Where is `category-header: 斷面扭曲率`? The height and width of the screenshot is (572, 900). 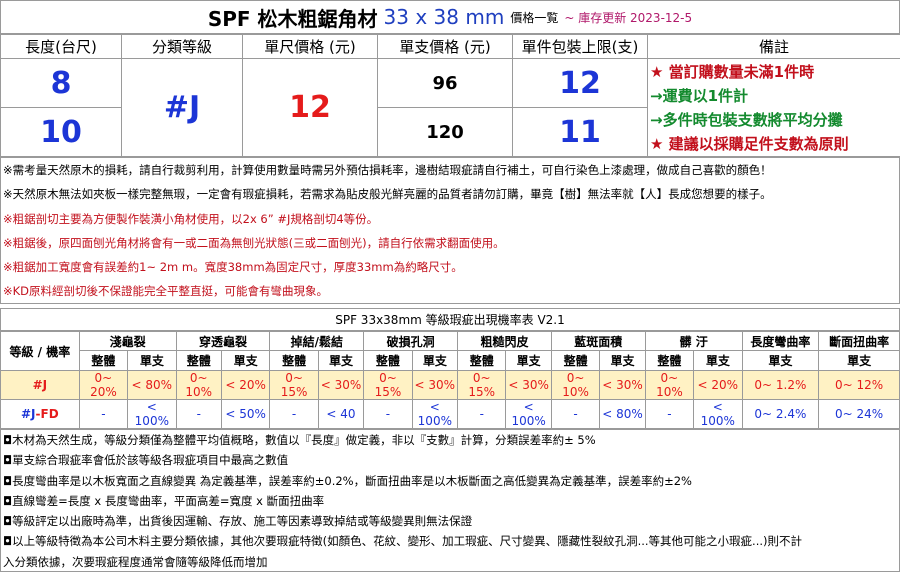 category-header: 斷面扭曲率 is located at coordinates (859, 341).